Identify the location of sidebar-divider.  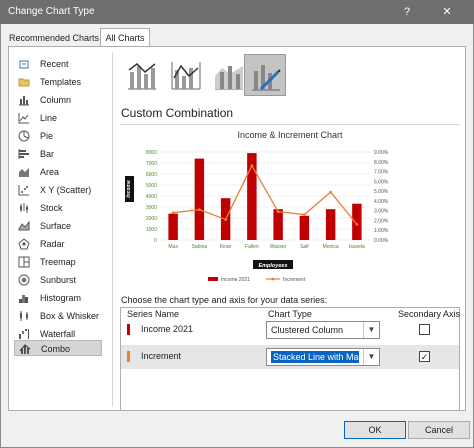
(112, 229).